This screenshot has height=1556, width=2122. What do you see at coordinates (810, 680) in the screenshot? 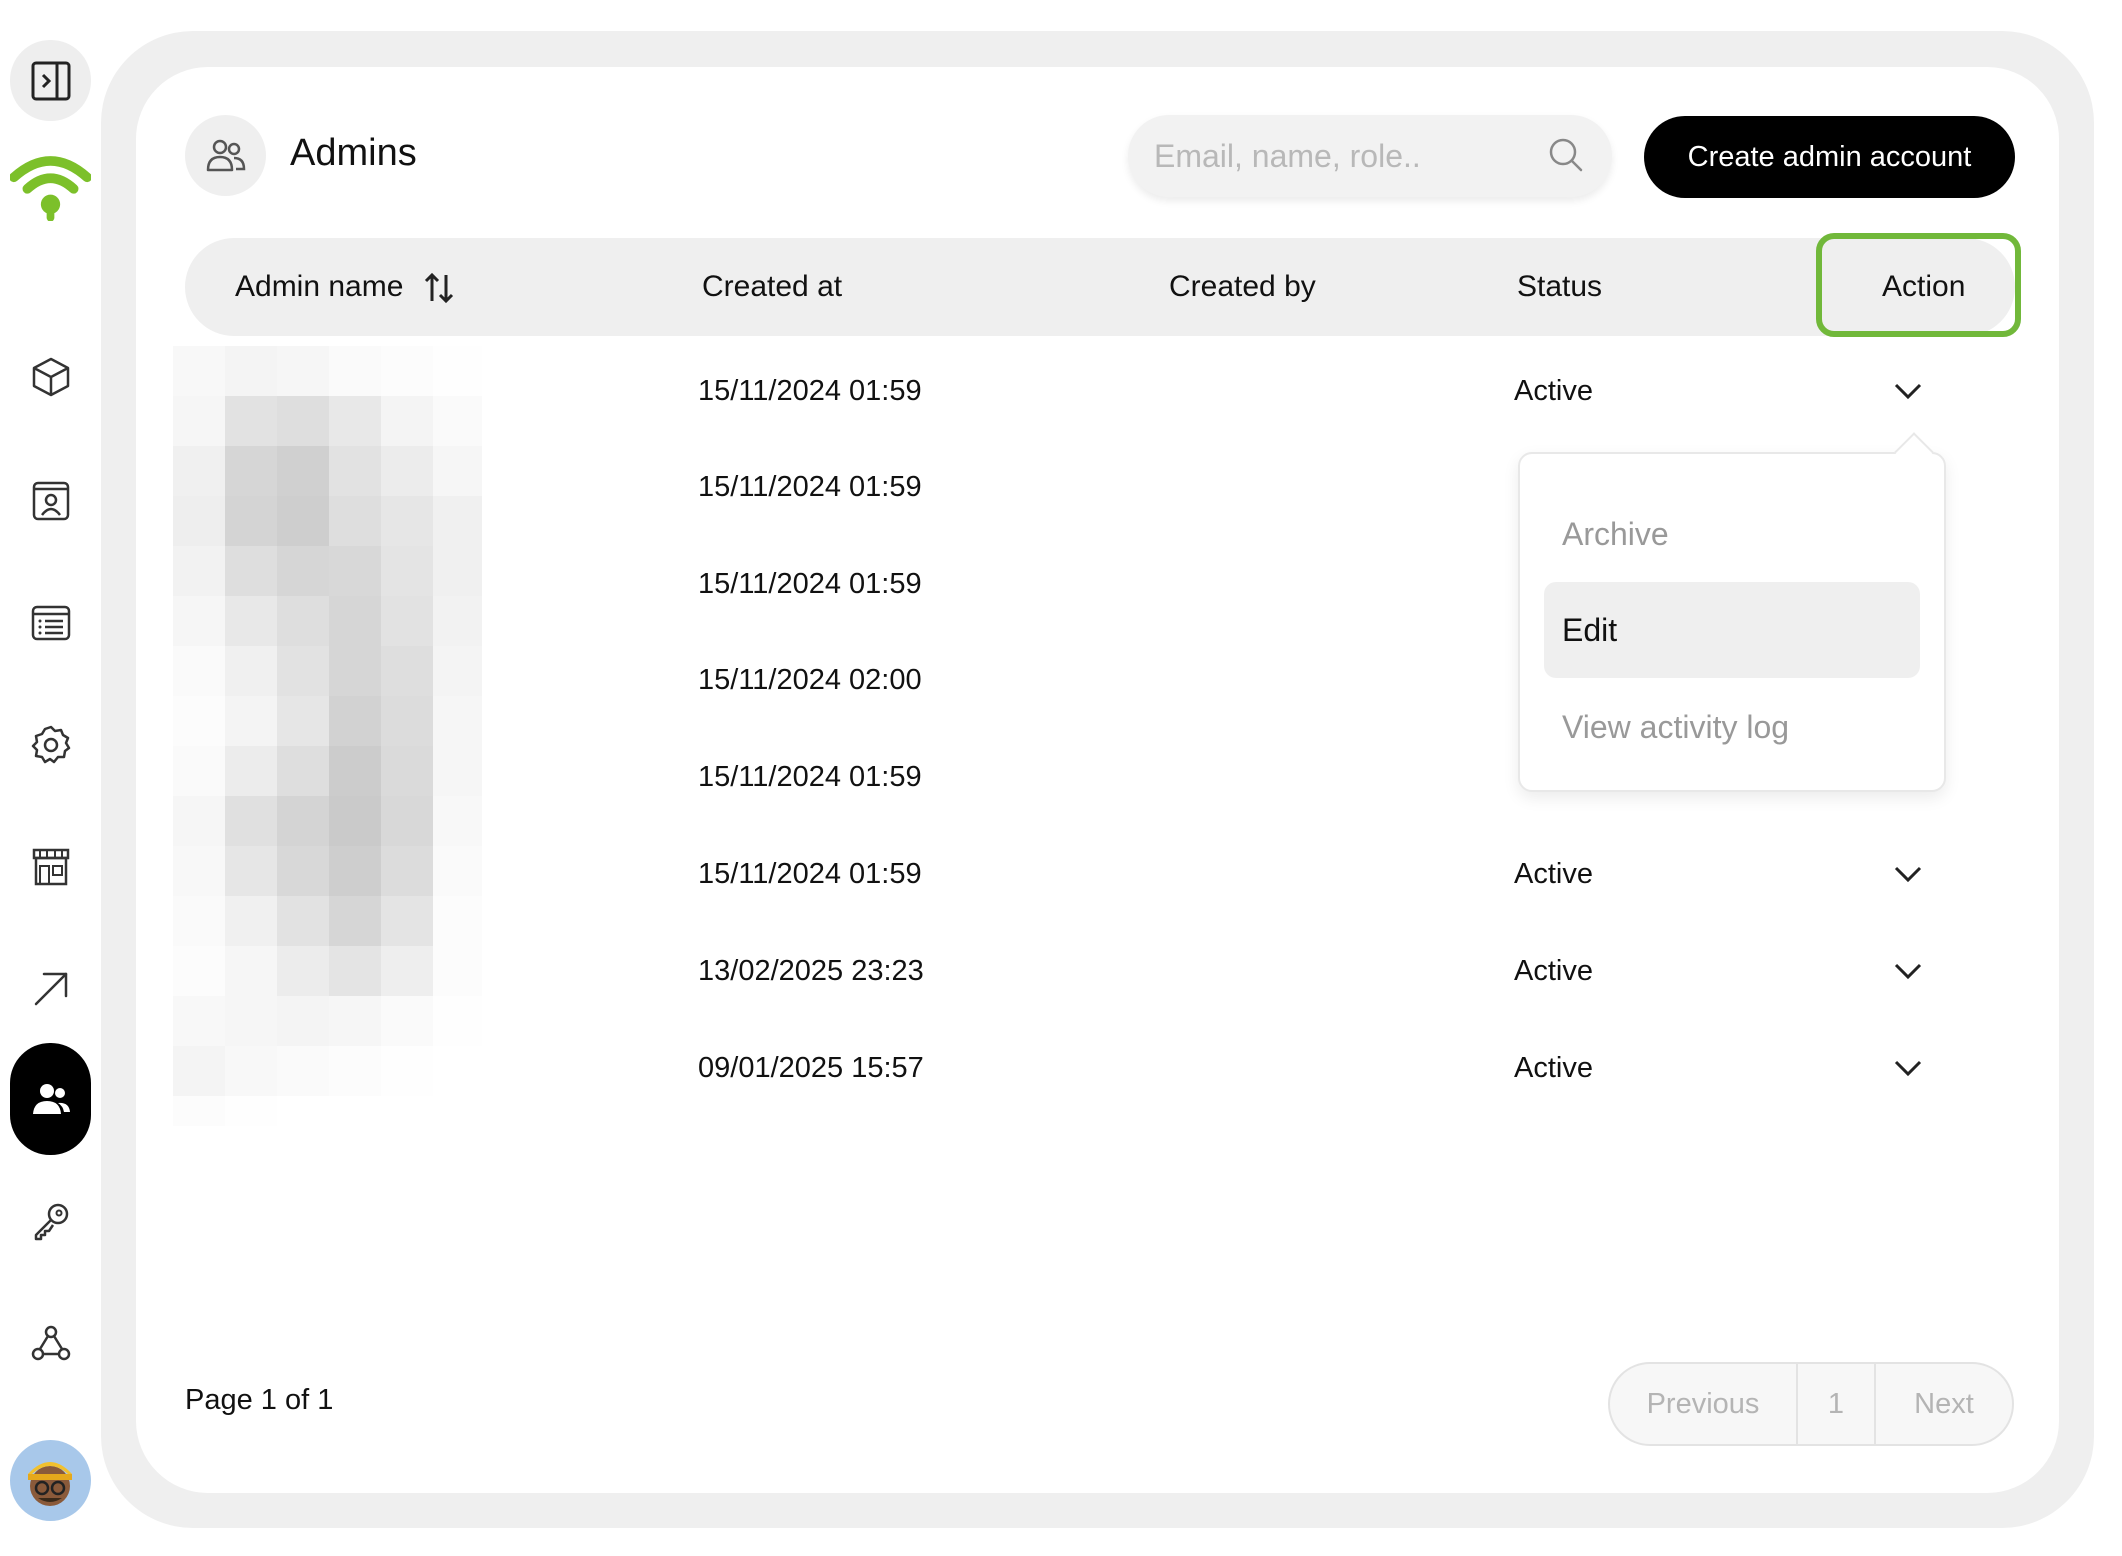
I see `created-at-cell: 15/11/2024 02:00` at bounding box center [810, 680].